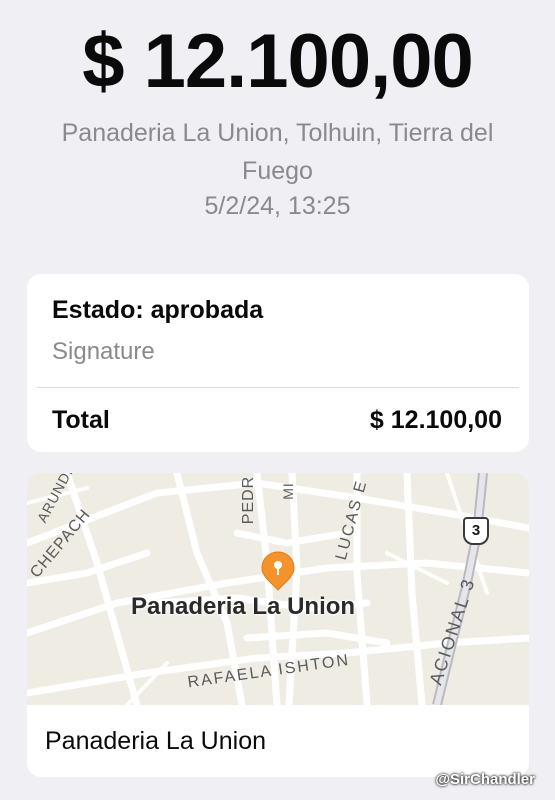 Image resolution: width=555 pixels, height=800 pixels. What do you see at coordinates (103, 351) in the screenshot?
I see `verification-method: Signature` at bounding box center [103, 351].